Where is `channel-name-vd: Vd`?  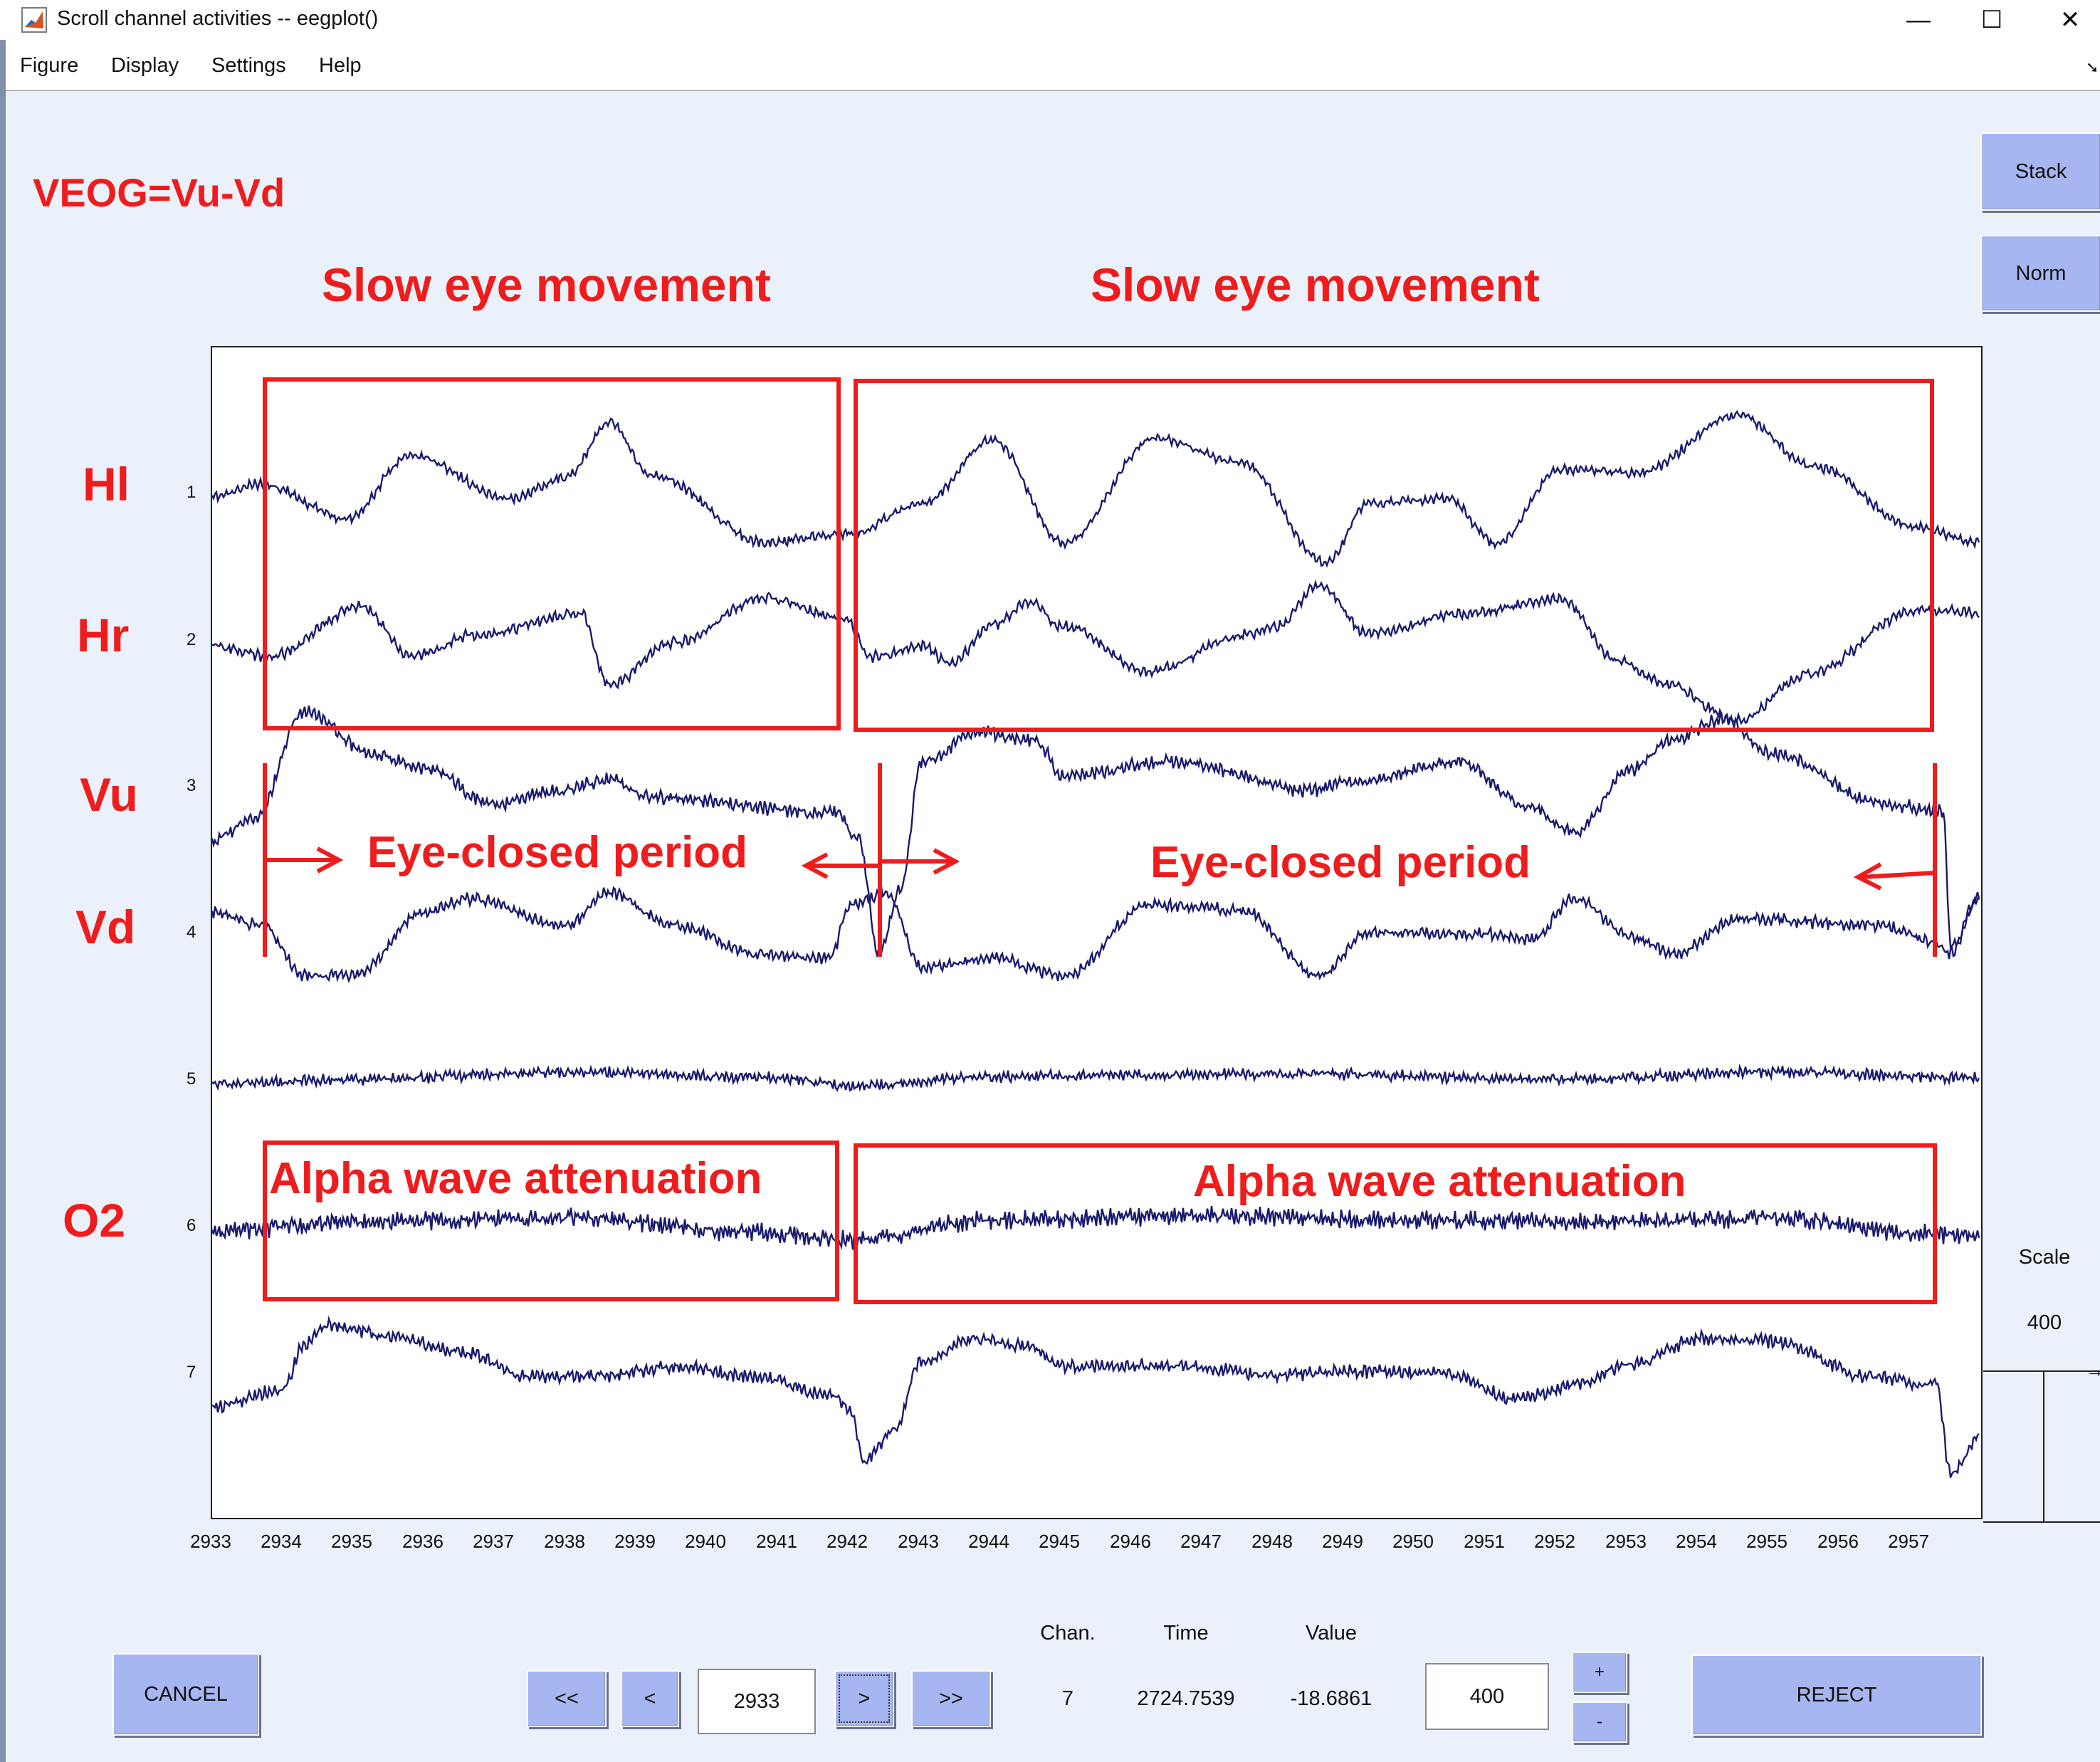
channel-name-vd: Vd is located at coordinates (105, 927).